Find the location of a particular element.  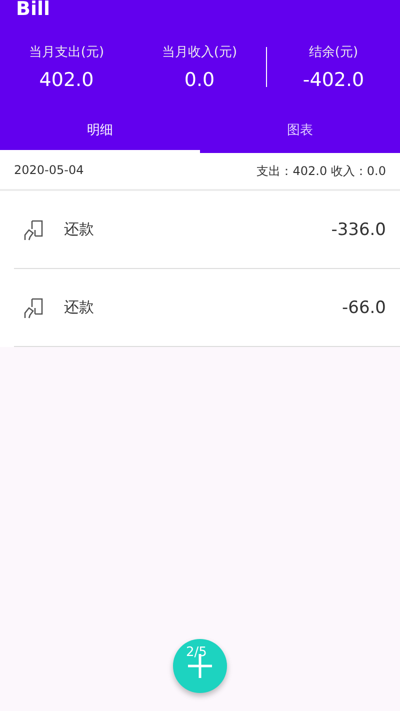

entry-amount: -336.0 is located at coordinates (358, 230).